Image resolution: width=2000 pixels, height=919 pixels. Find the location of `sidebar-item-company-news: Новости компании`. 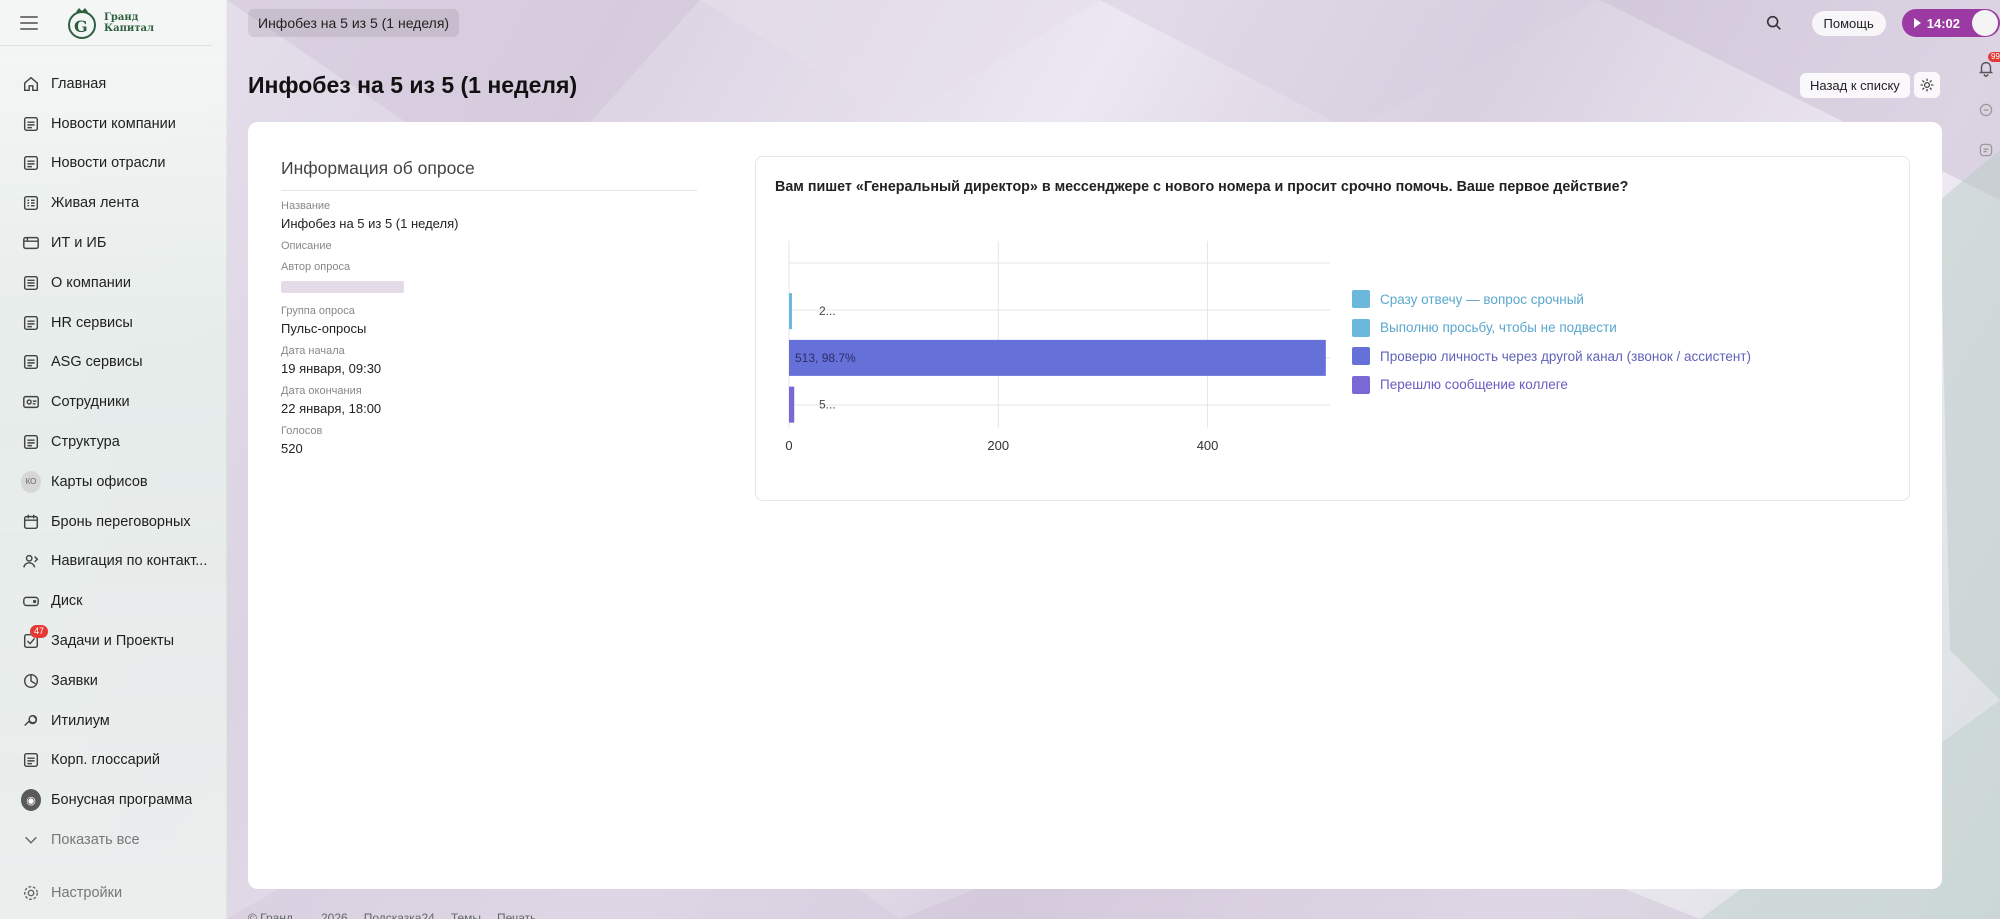

sidebar-item-company-news: Новости компании is located at coordinates (113, 124).